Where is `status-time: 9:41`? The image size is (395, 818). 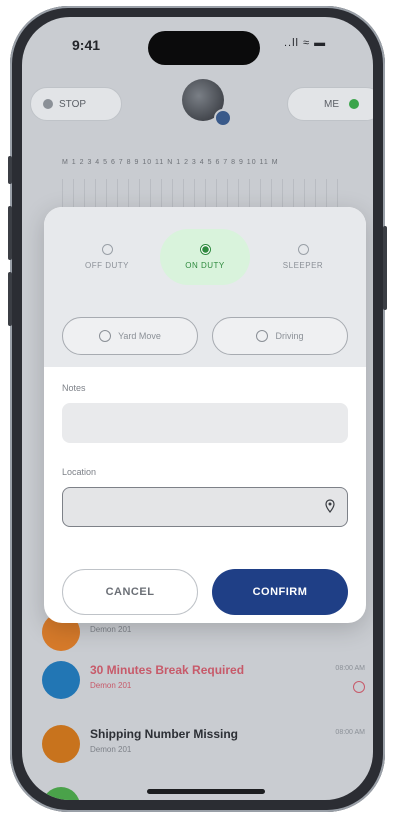
status-time: 9:41 is located at coordinates (86, 45).